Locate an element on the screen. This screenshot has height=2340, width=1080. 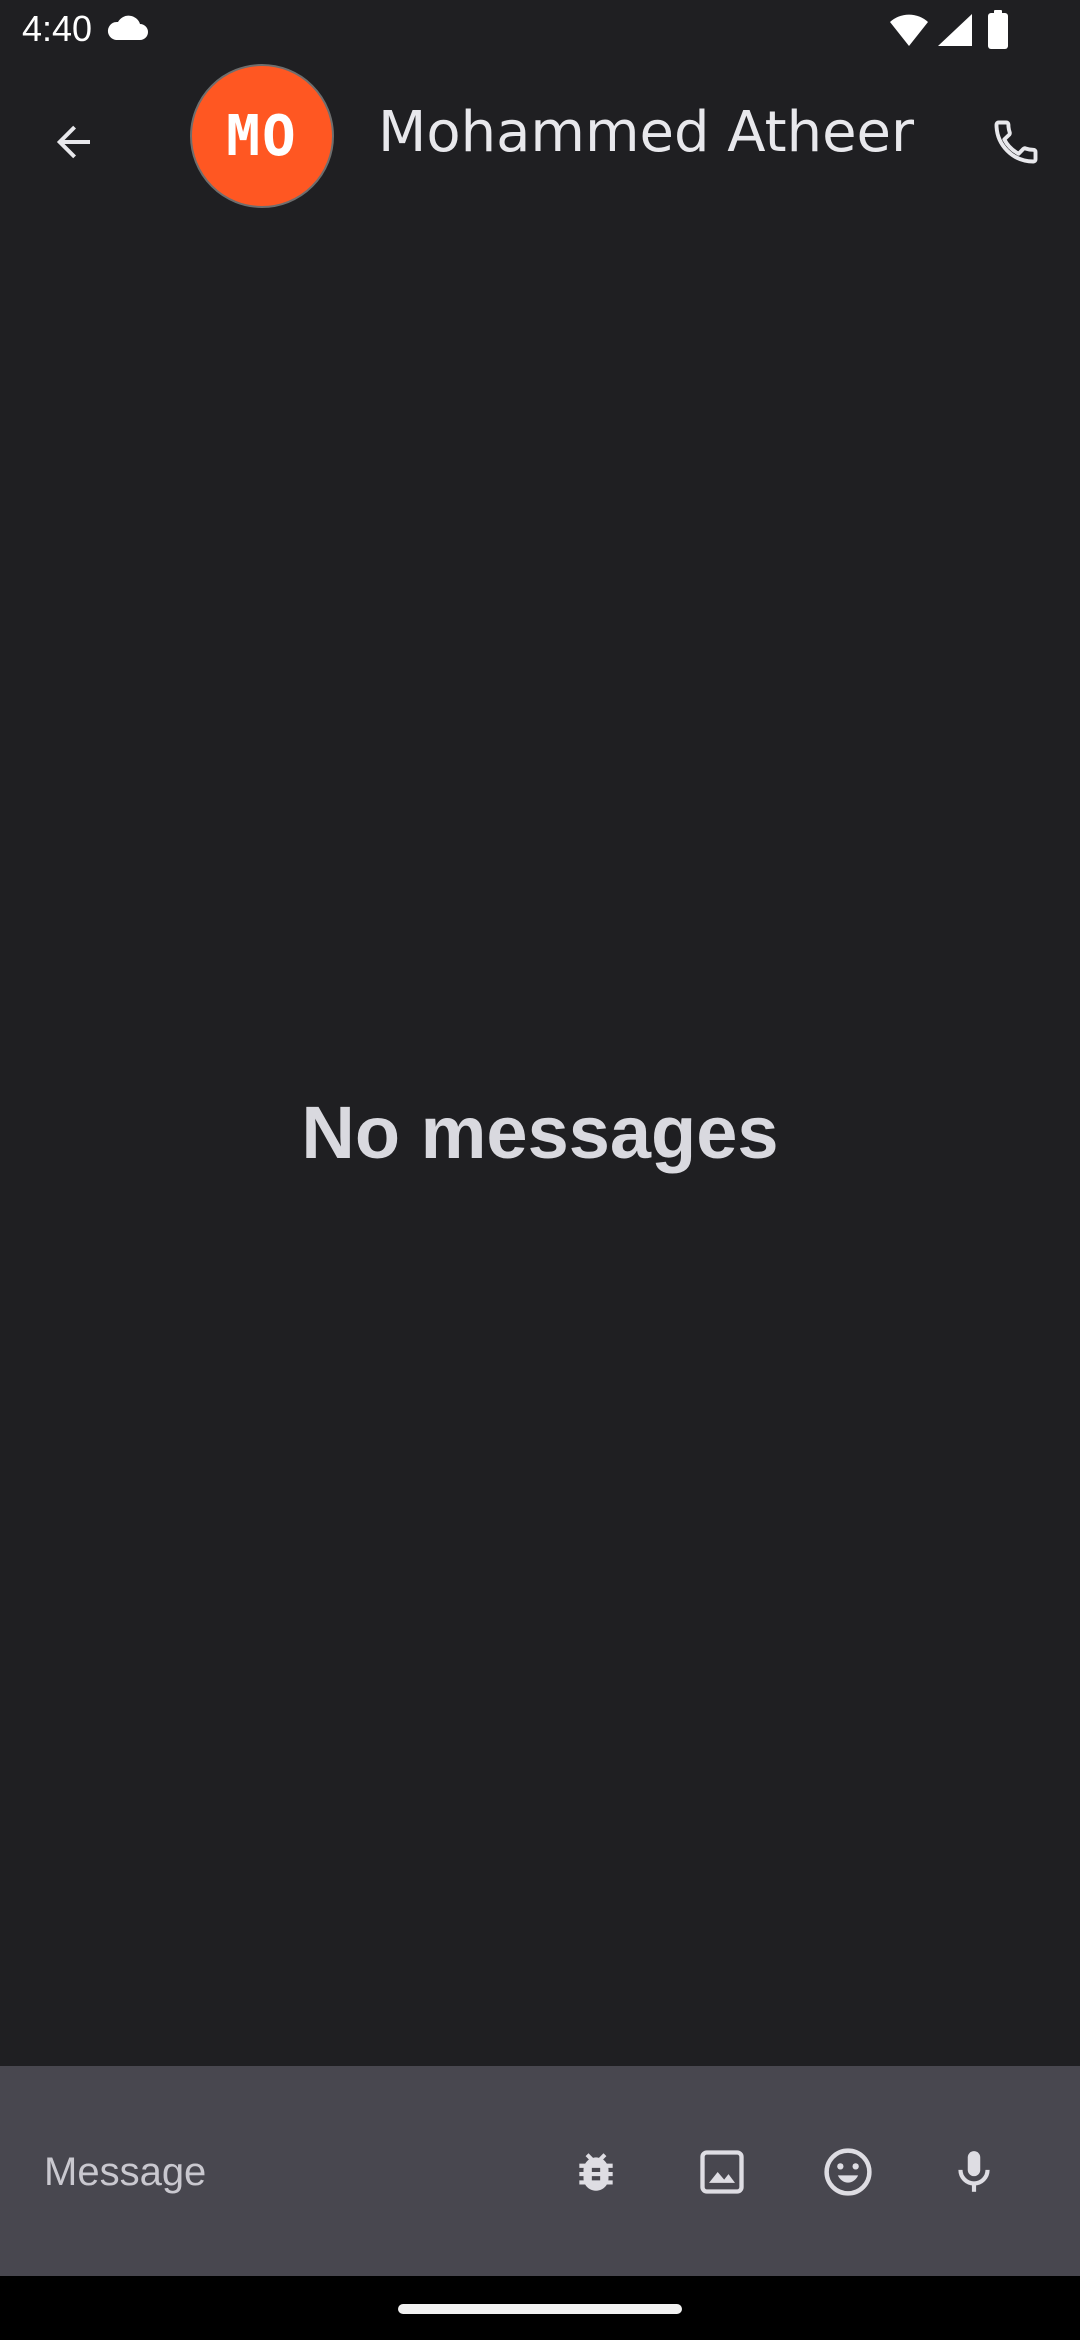
phone-icon is located at coordinates (1016, 142).